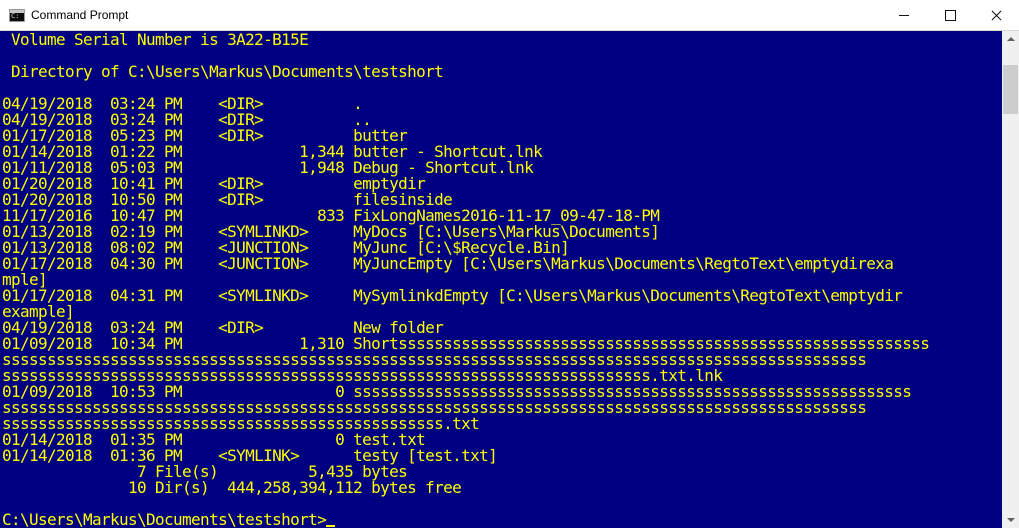 The image size is (1019, 528). I want to click on window-title: Command Prompt, so click(80, 15).